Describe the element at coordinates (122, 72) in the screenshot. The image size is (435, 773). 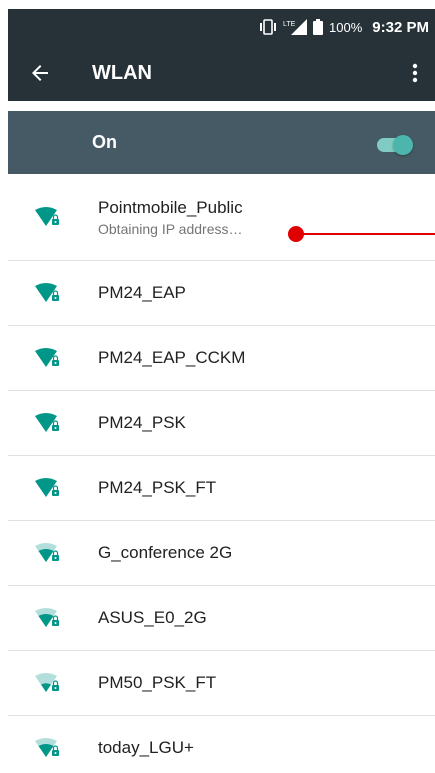
I see `page-title: WLAN` at that location.